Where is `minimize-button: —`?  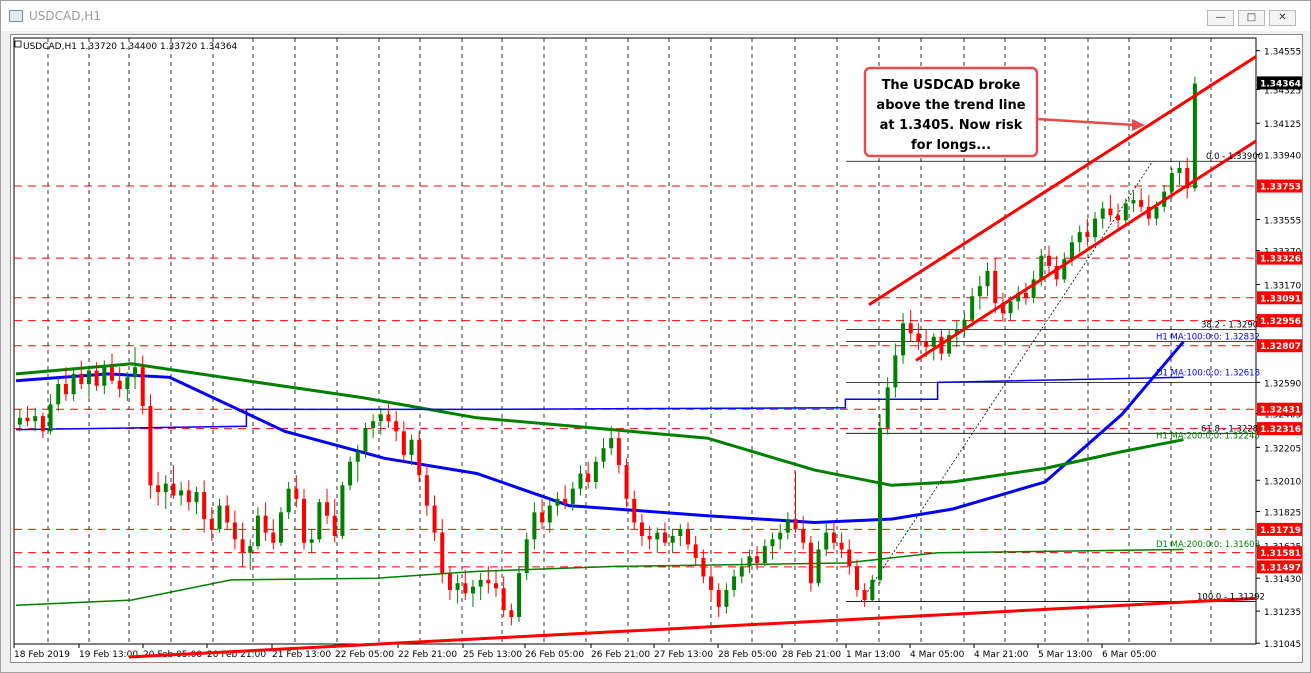 minimize-button: — is located at coordinates (1220, 18).